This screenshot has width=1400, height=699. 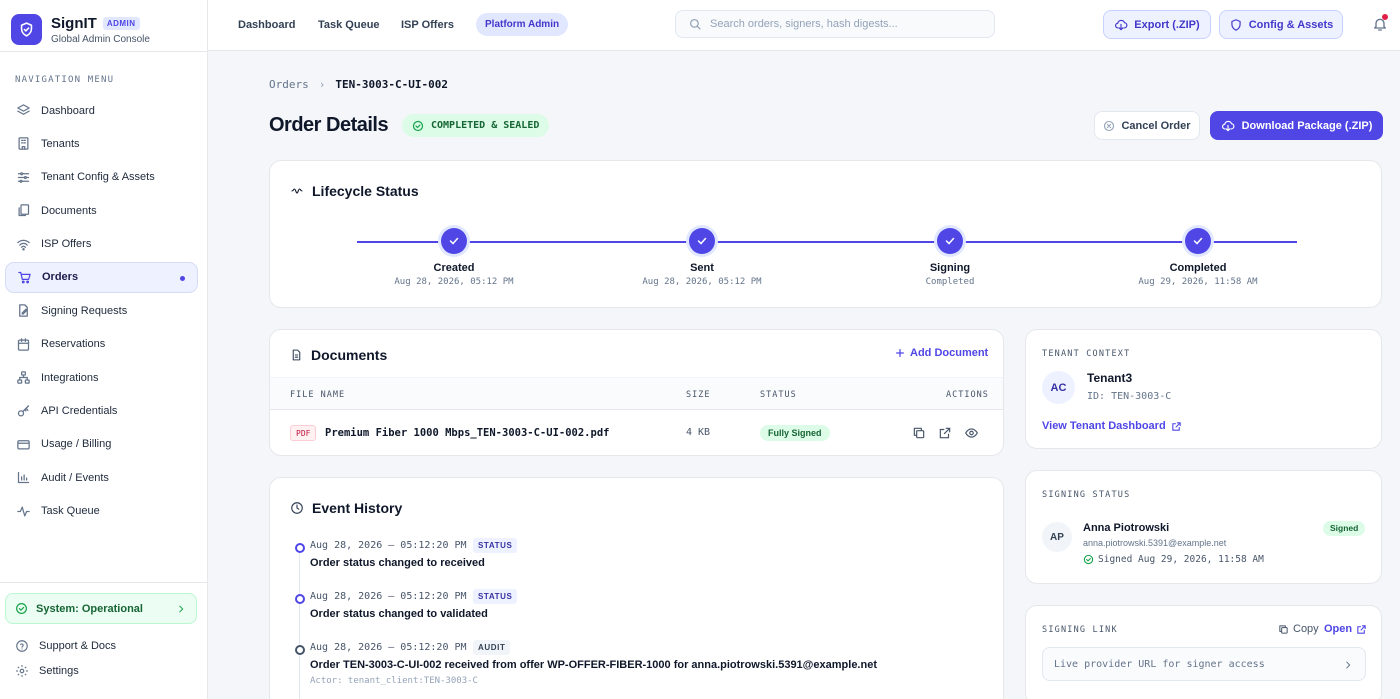 What do you see at coordinates (266, 24) in the screenshot?
I see `top-nav-dashboard: Dashboard` at bounding box center [266, 24].